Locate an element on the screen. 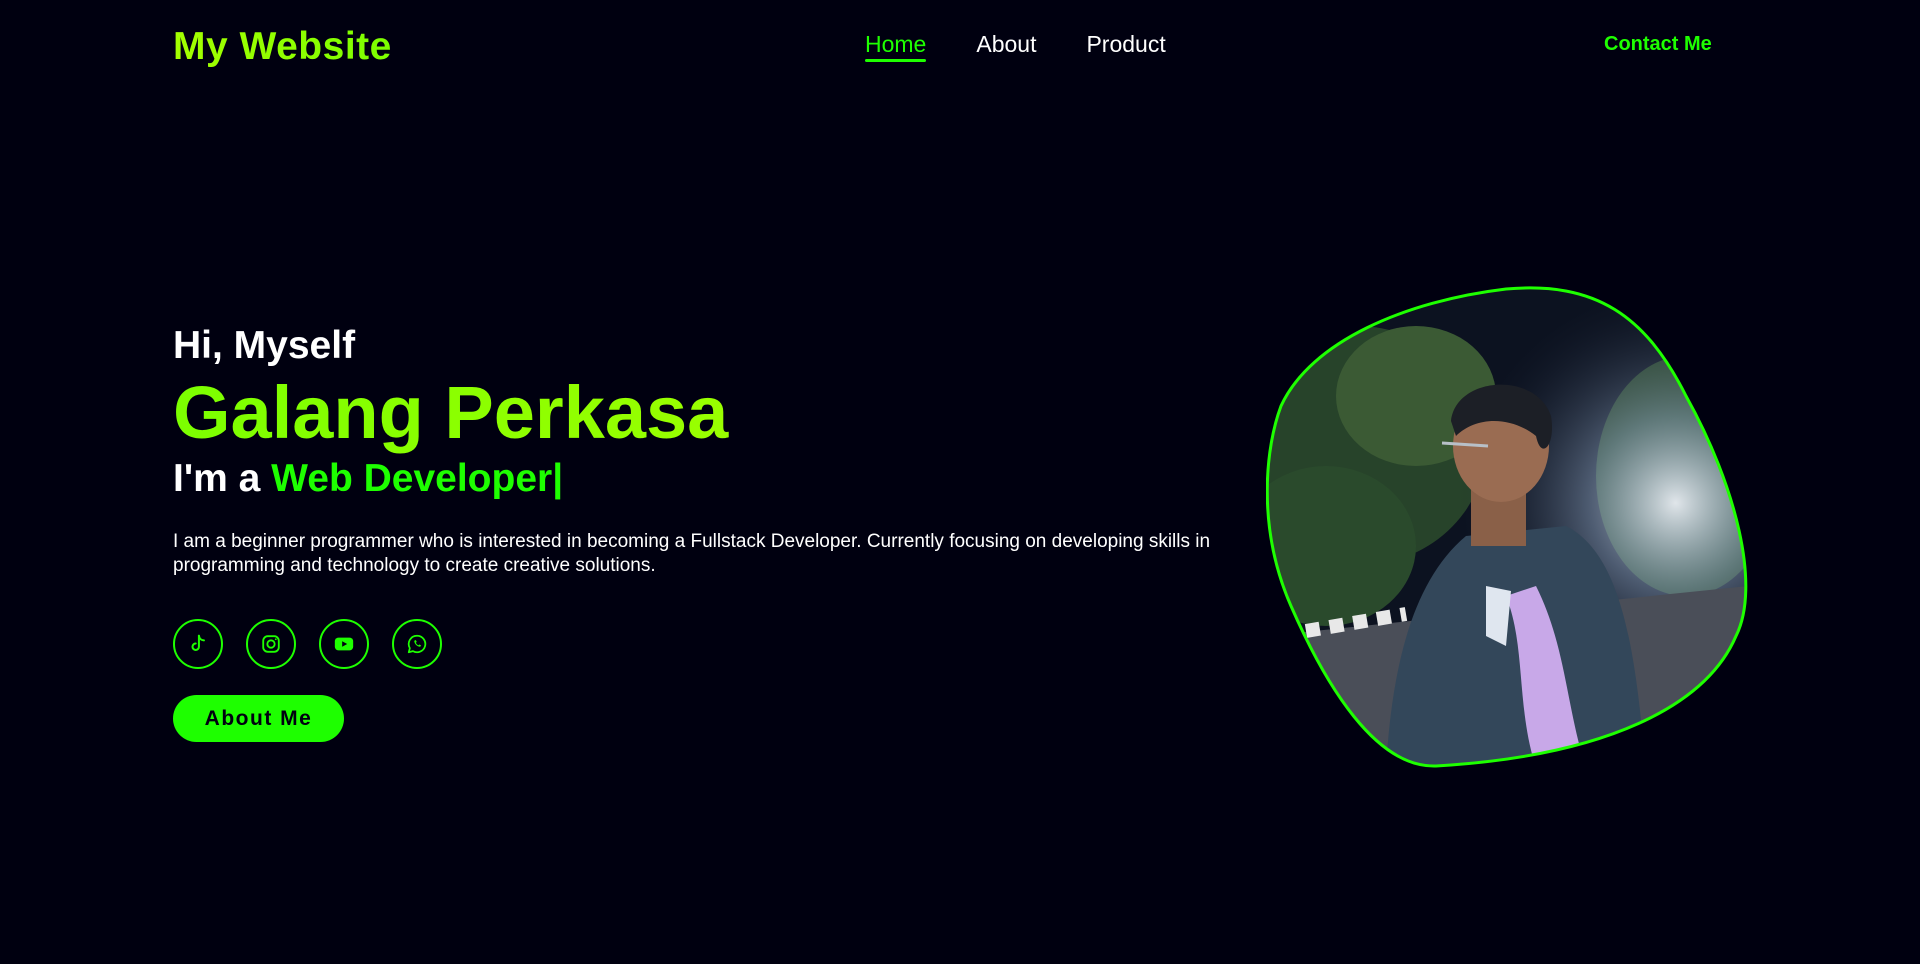 This screenshot has width=1920, height=964. profile-photo is located at coordinates (1507, 527).